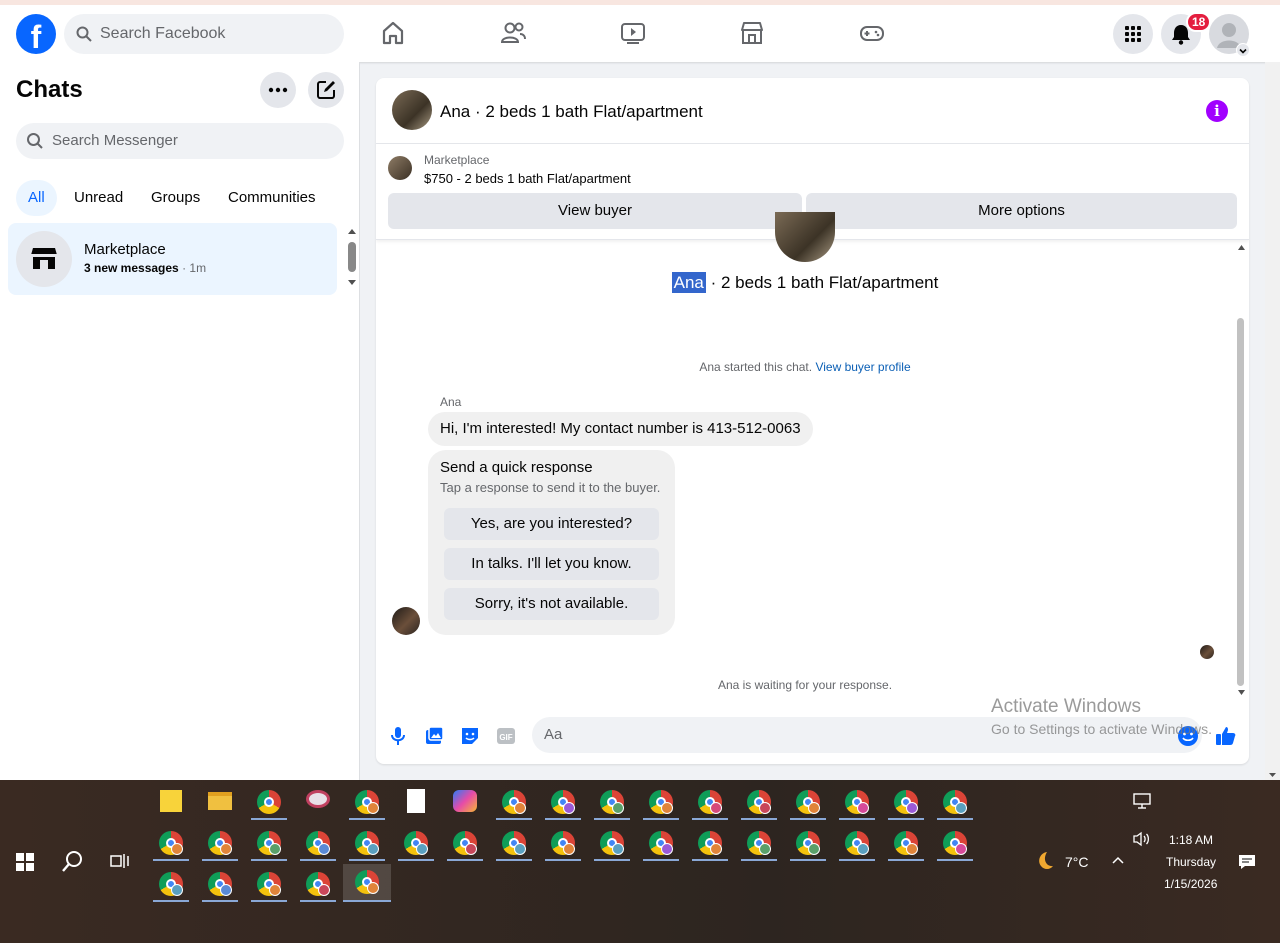 The width and height of the screenshot is (1280, 943). What do you see at coordinates (1247, 862) in the screenshot?
I see `notification-center-icon` at bounding box center [1247, 862].